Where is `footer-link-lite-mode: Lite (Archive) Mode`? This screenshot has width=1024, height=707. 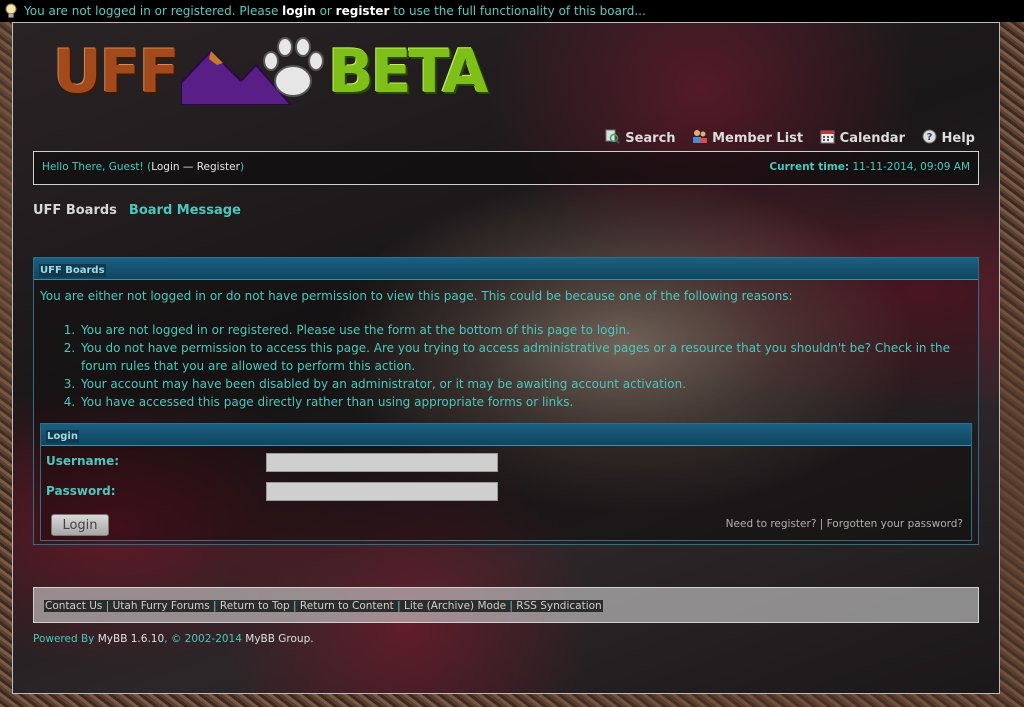
footer-link-lite-mode: Lite (Archive) Mode is located at coordinates (455, 606).